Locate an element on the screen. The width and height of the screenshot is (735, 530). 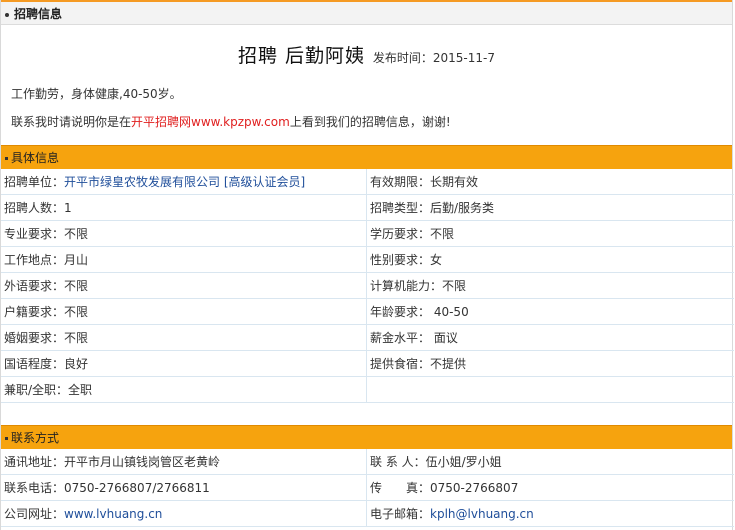
publish-info: 发布时间：2015-11-7 is located at coordinates (434, 58).